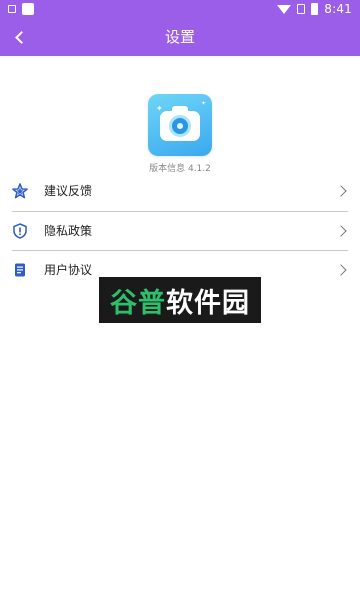 This screenshot has width=360, height=600. What do you see at coordinates (20, 231) in the screenshot?
I see `shield-icon` at bounding box center [20, 231].